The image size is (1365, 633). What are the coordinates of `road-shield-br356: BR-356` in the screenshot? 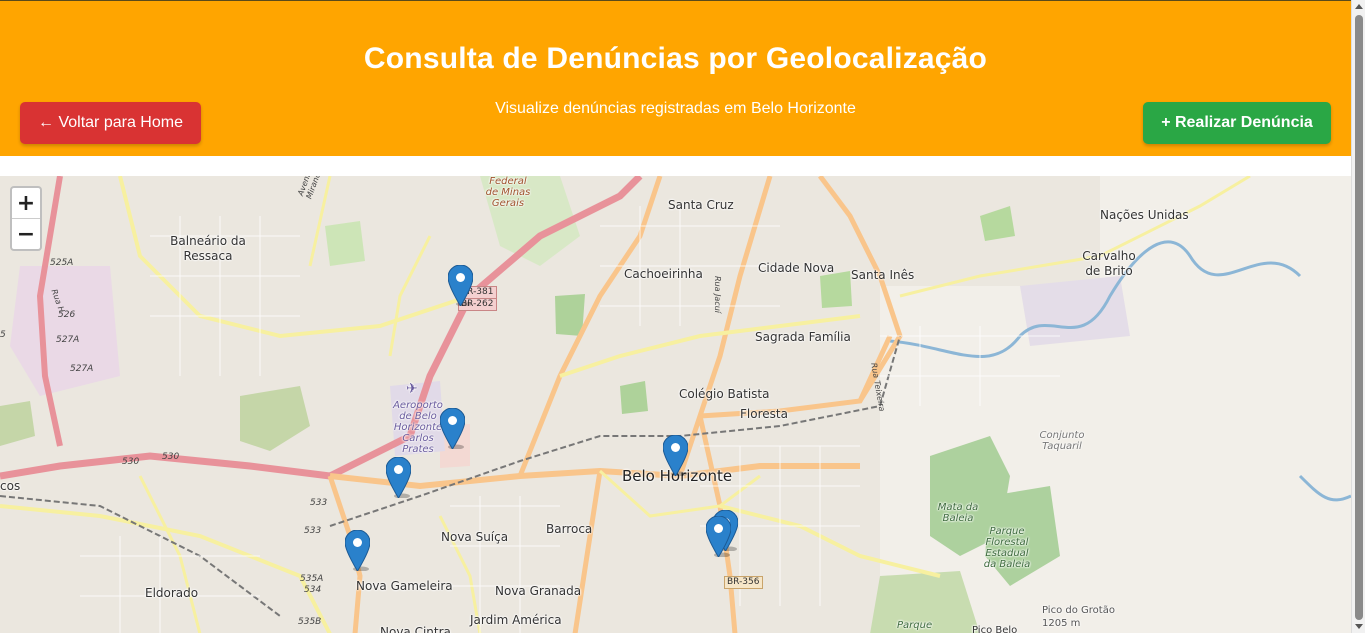 It's located at (743, 582).